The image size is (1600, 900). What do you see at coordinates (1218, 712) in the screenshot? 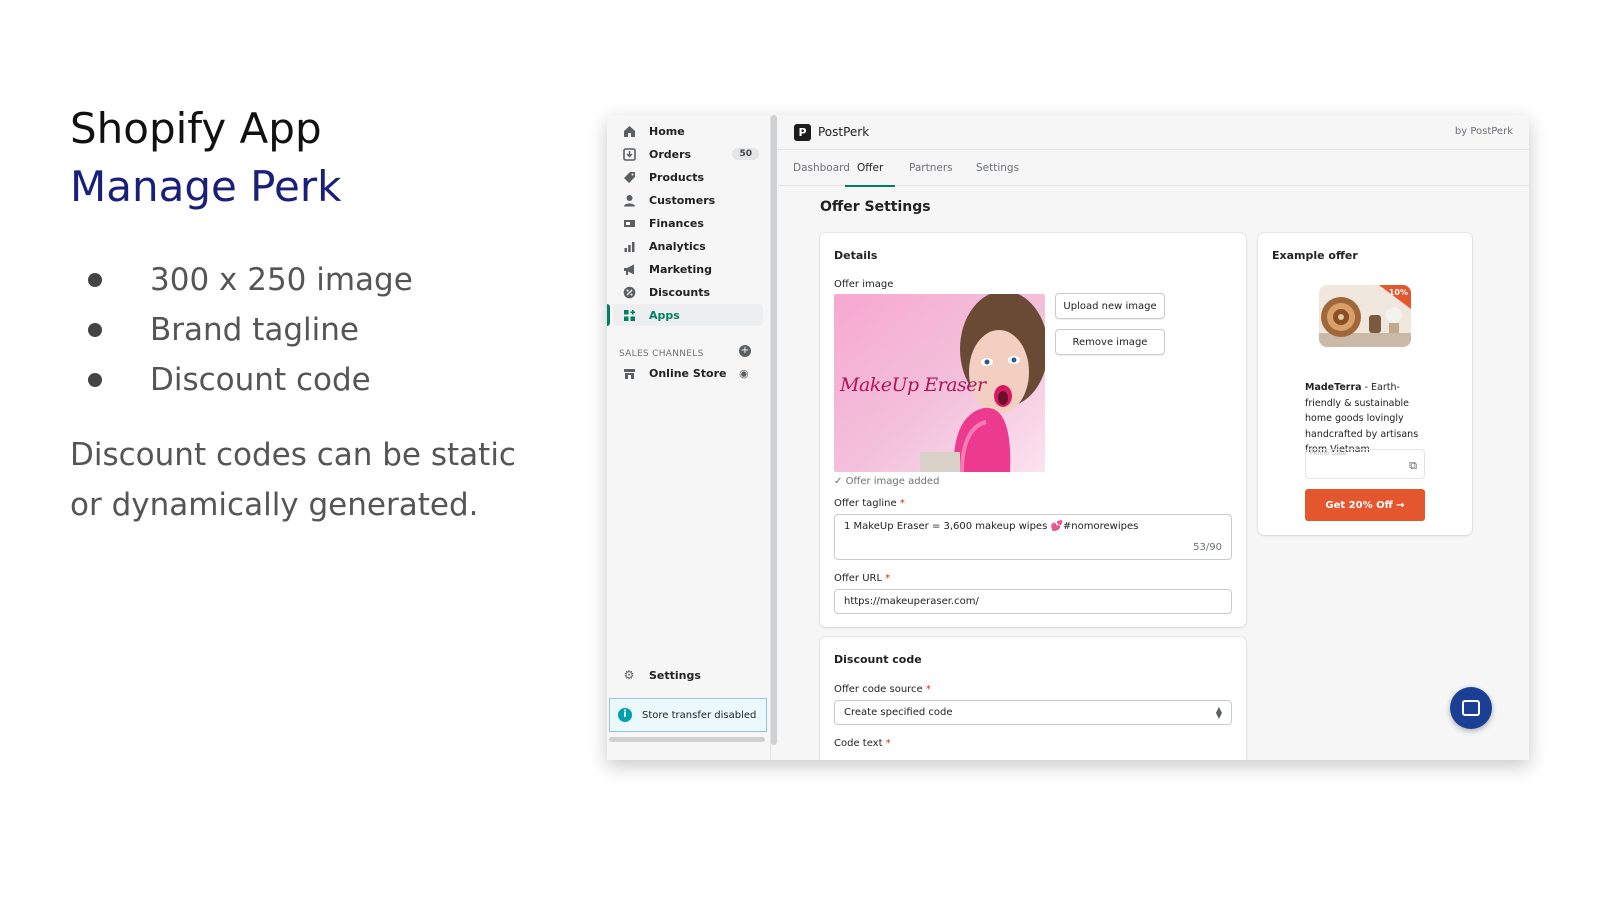
I see `select-arrows-icon: ▲ ▼` at bounding box center [1218, 712].